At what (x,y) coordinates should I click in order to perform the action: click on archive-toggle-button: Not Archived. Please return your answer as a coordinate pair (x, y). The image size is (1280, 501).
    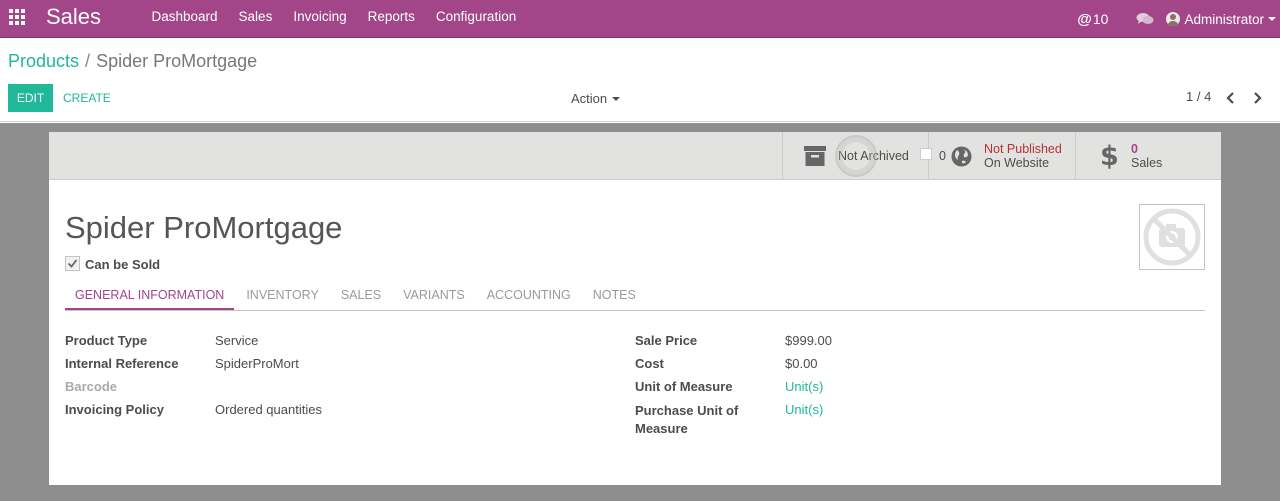
    Looking at the image, I should click on (855, 156).